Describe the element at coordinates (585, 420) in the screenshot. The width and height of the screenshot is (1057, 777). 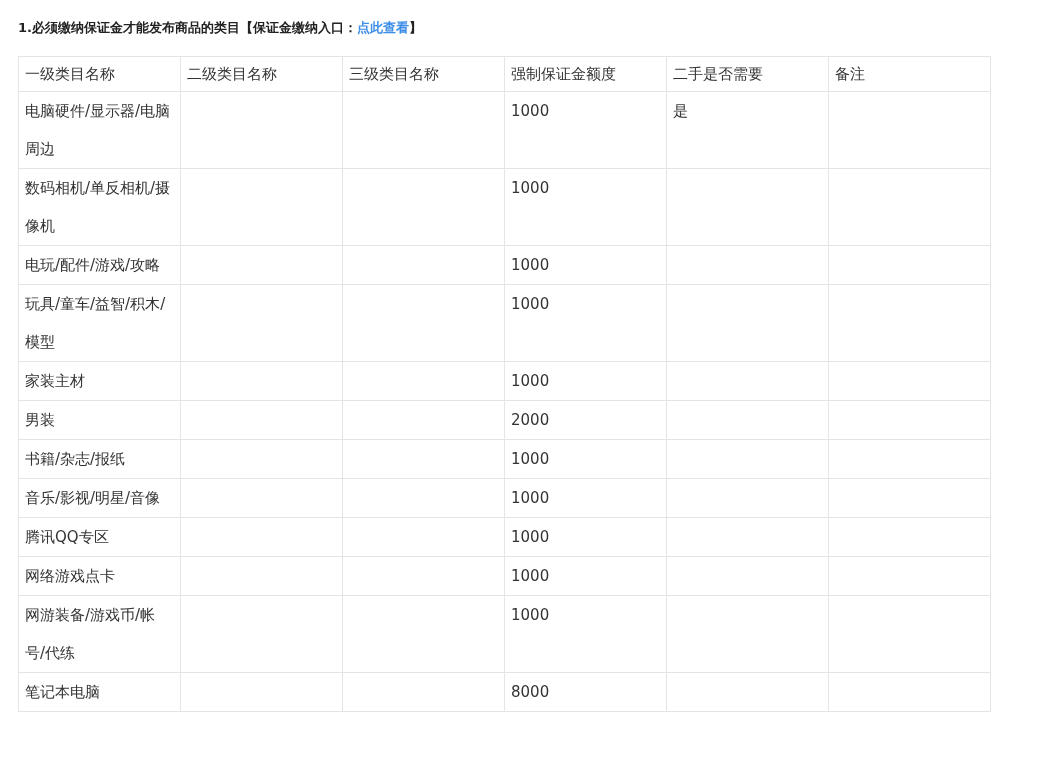
I see `table-cell: 2000` at that location.